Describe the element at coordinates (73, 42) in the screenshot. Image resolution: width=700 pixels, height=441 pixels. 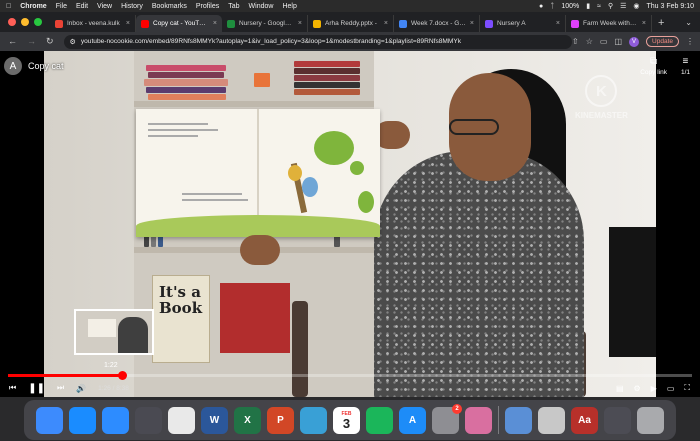
I see `site-info-icon: ⚙` at that location.